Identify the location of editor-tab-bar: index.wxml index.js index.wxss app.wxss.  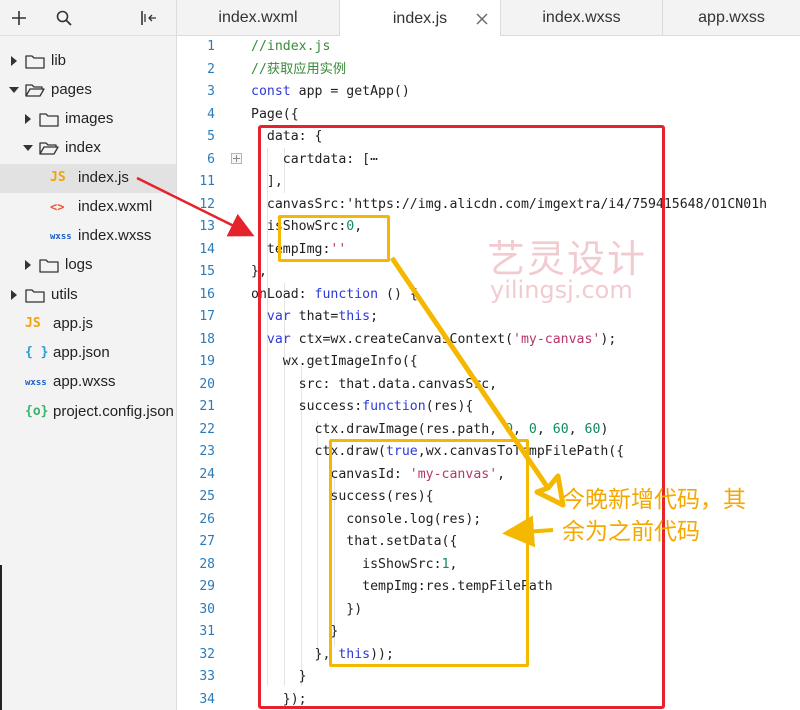
(488, 18).